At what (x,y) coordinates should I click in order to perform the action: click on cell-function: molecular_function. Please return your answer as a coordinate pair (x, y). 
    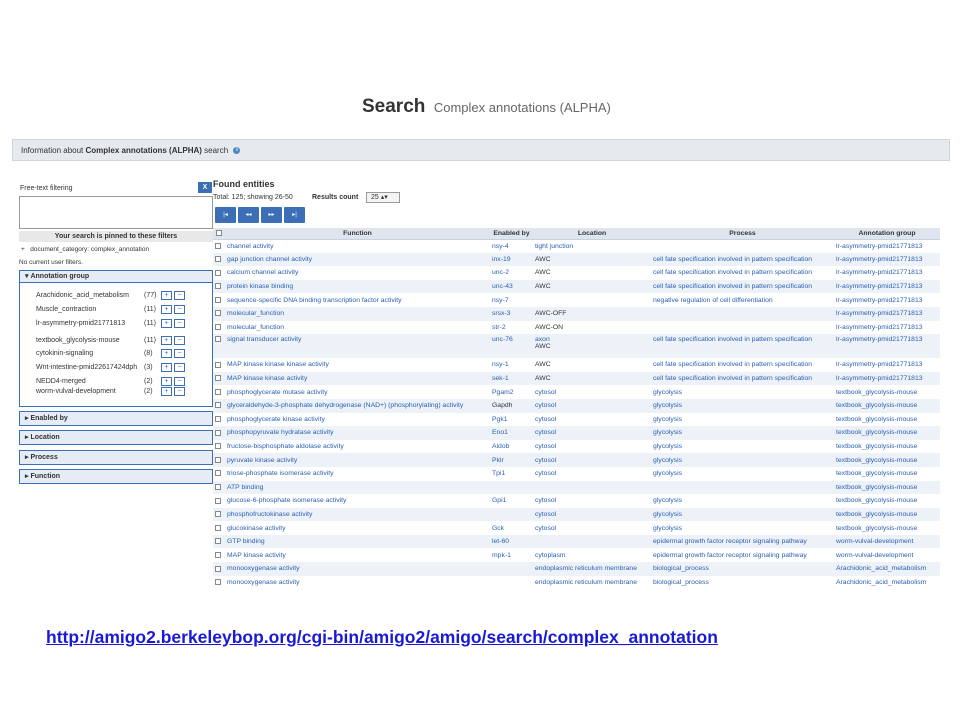
    Looking at the image, I should click on (357, 328).